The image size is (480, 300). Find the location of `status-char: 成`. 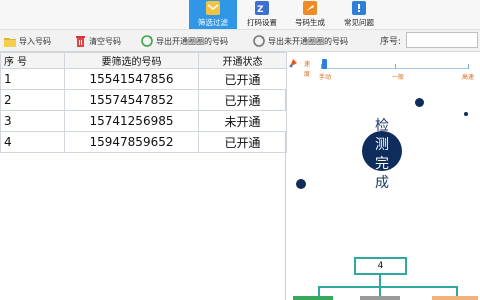

status-char: 成 is located at coordinates (382, 183).